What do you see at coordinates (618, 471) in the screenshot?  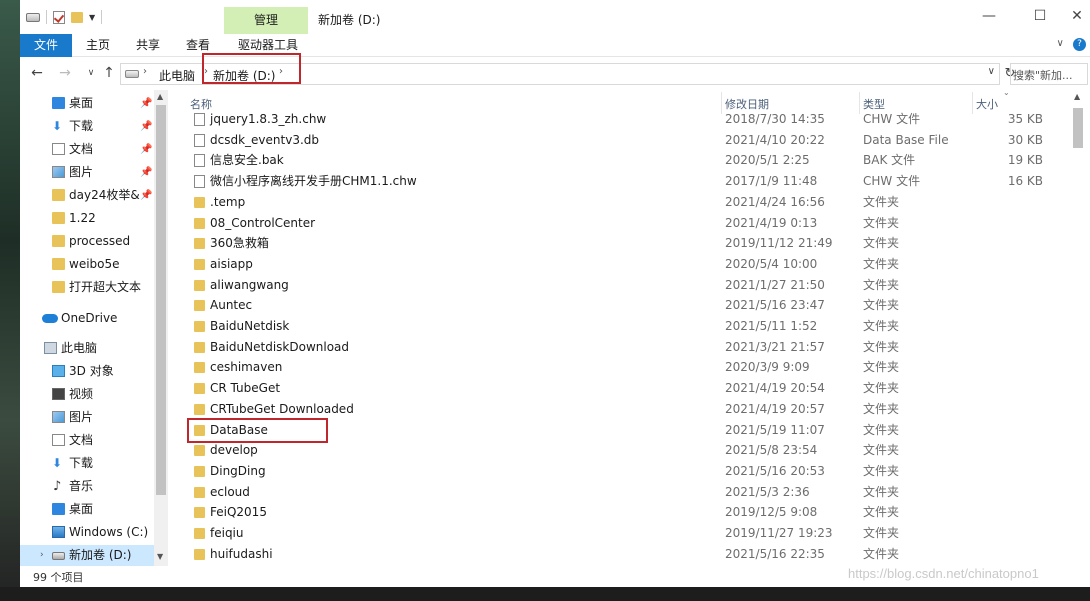 I see `table-row: DingDing 2021/5/16 20:53 文件夹` at bounding box center [618, 471].